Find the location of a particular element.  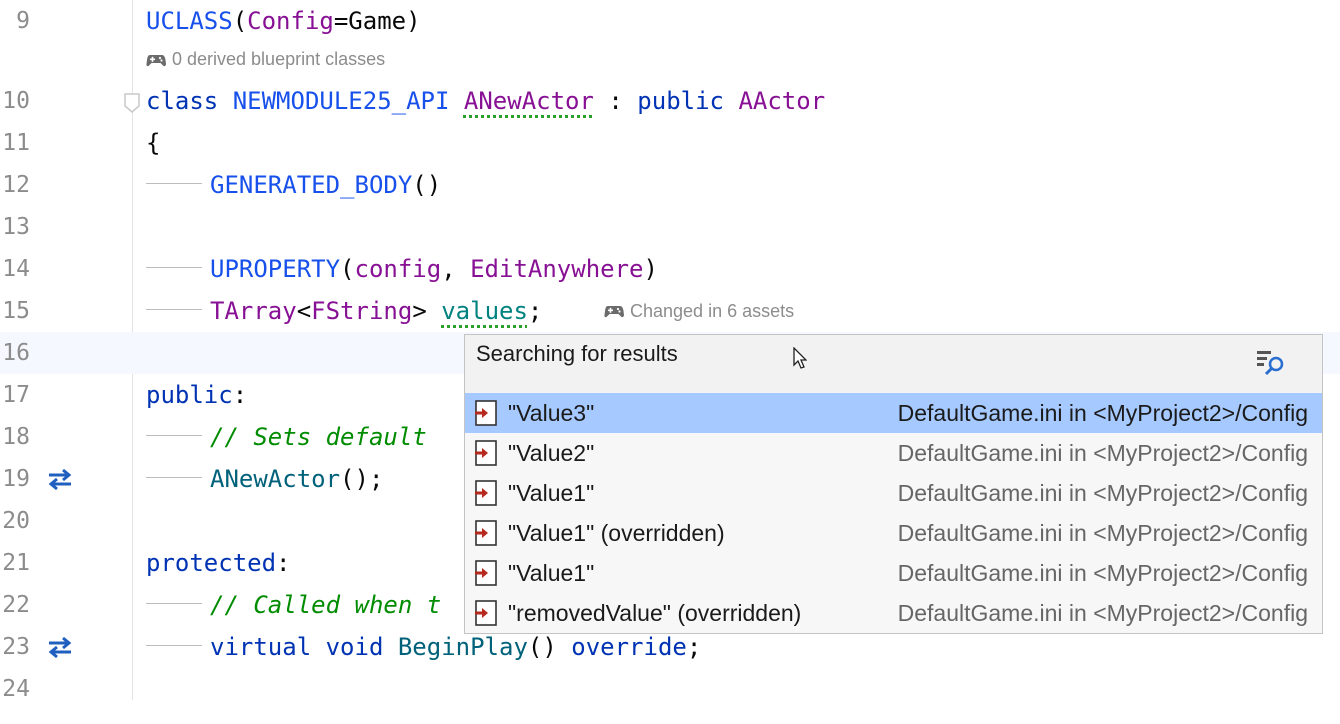

line-number: 22 is located at coordinates (16, 605).